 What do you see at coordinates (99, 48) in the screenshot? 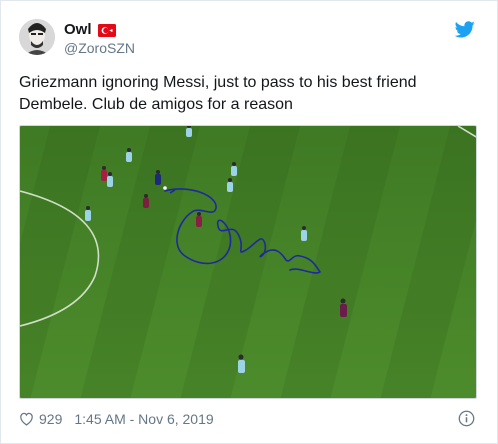
I see `author-handle: @ZoroSZN` at bounding box center [99, 48].